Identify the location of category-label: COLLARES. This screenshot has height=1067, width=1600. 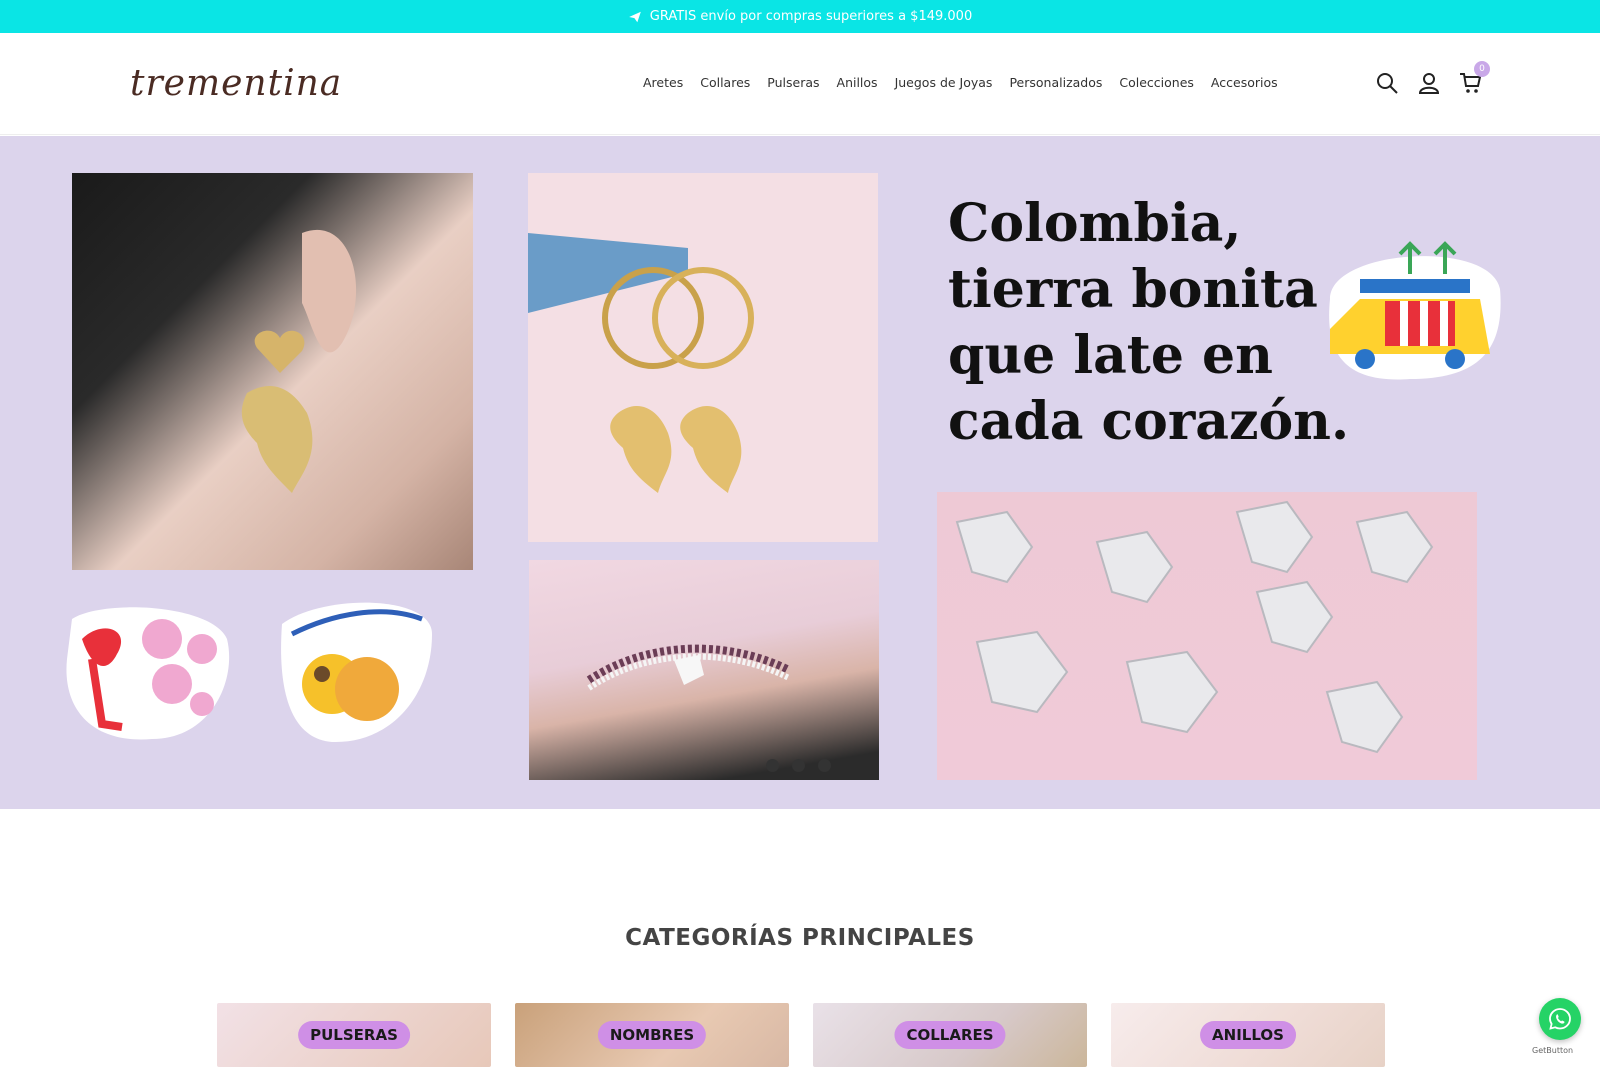
(950, 1035).